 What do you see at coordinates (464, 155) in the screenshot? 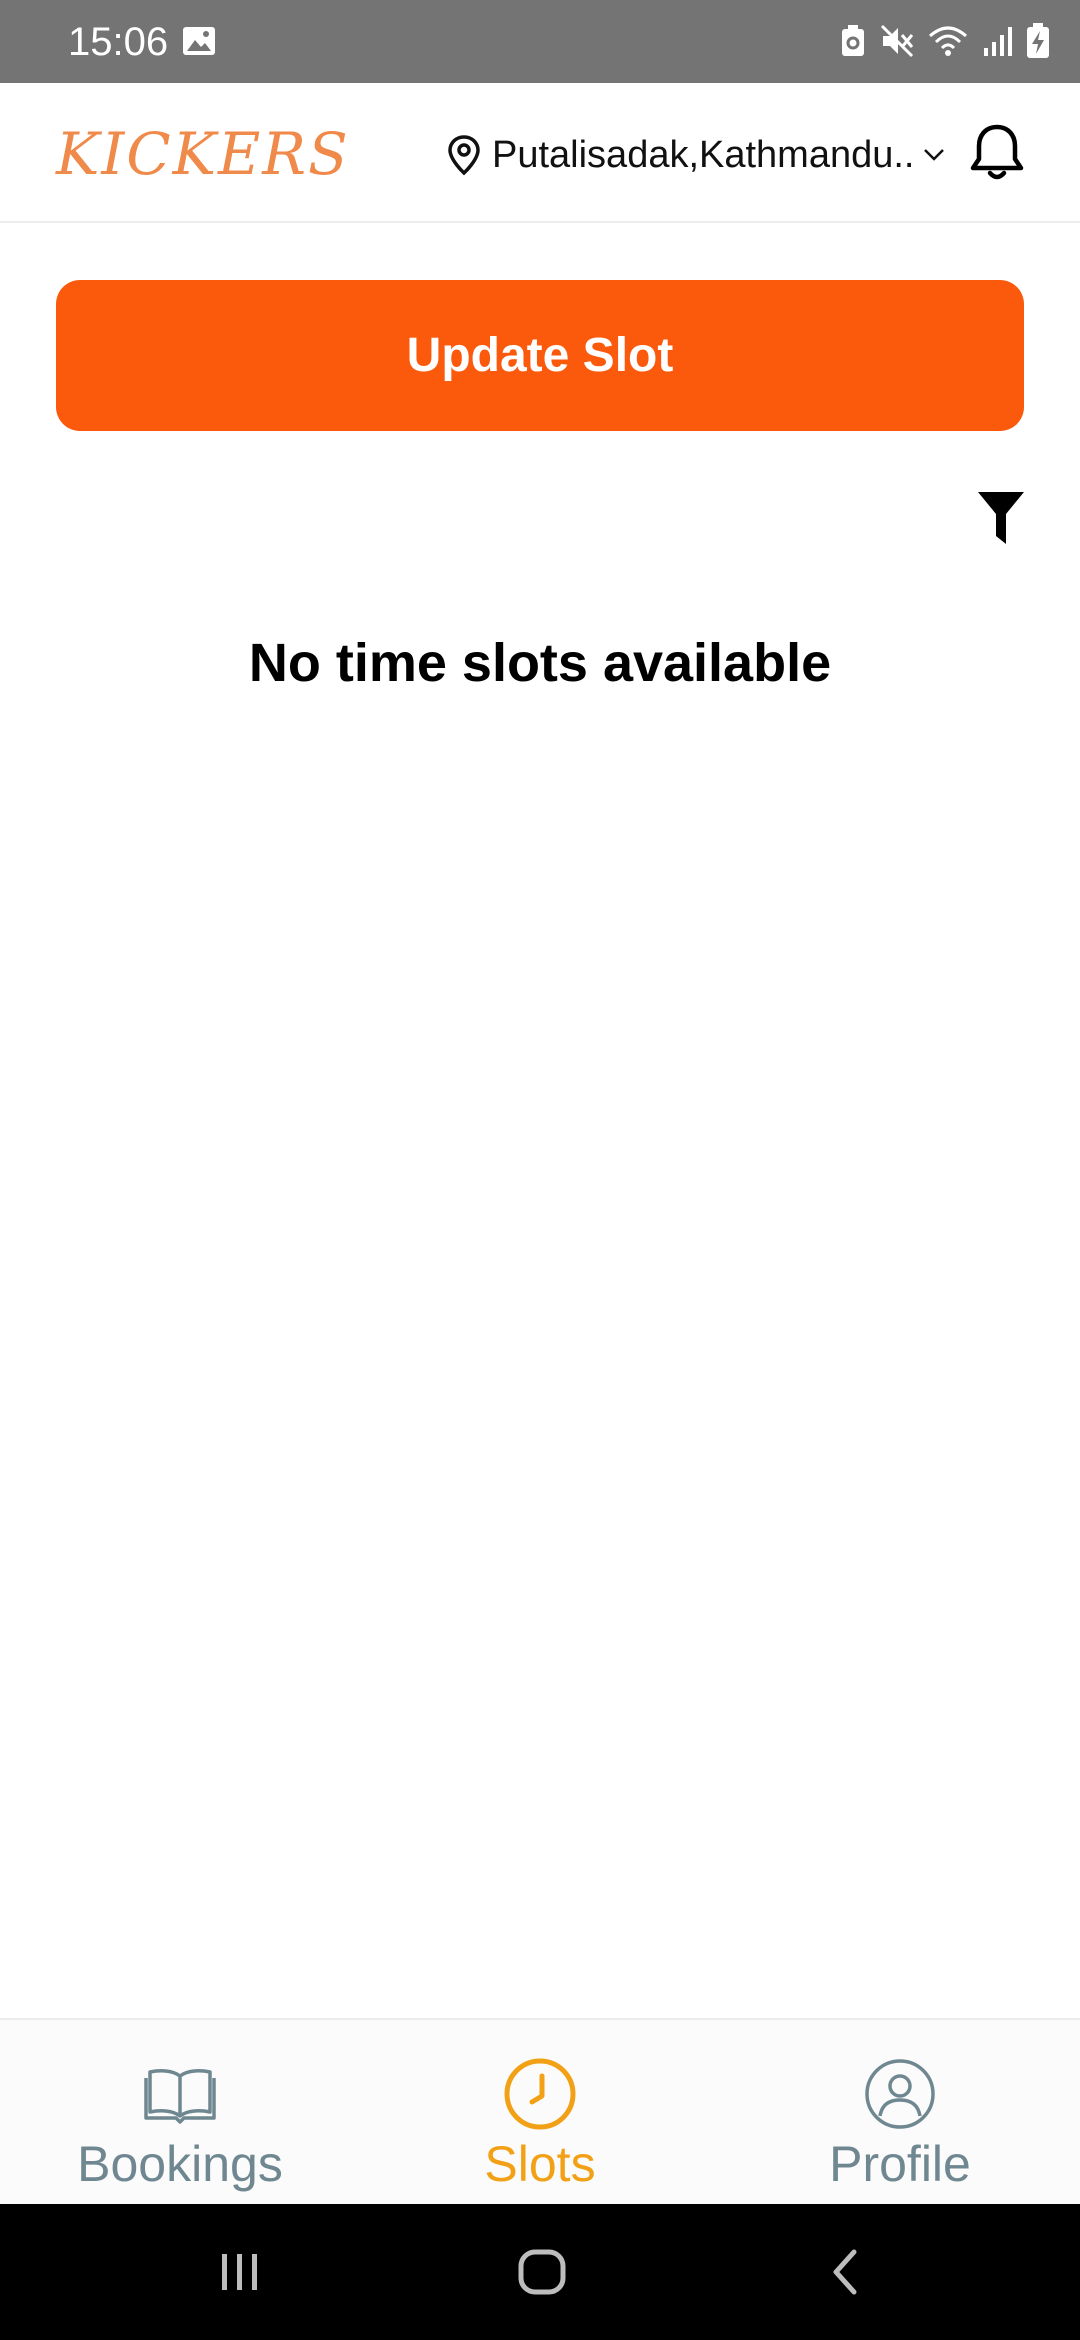
I see `location-pin-icon` at bounding box center [464, 155].